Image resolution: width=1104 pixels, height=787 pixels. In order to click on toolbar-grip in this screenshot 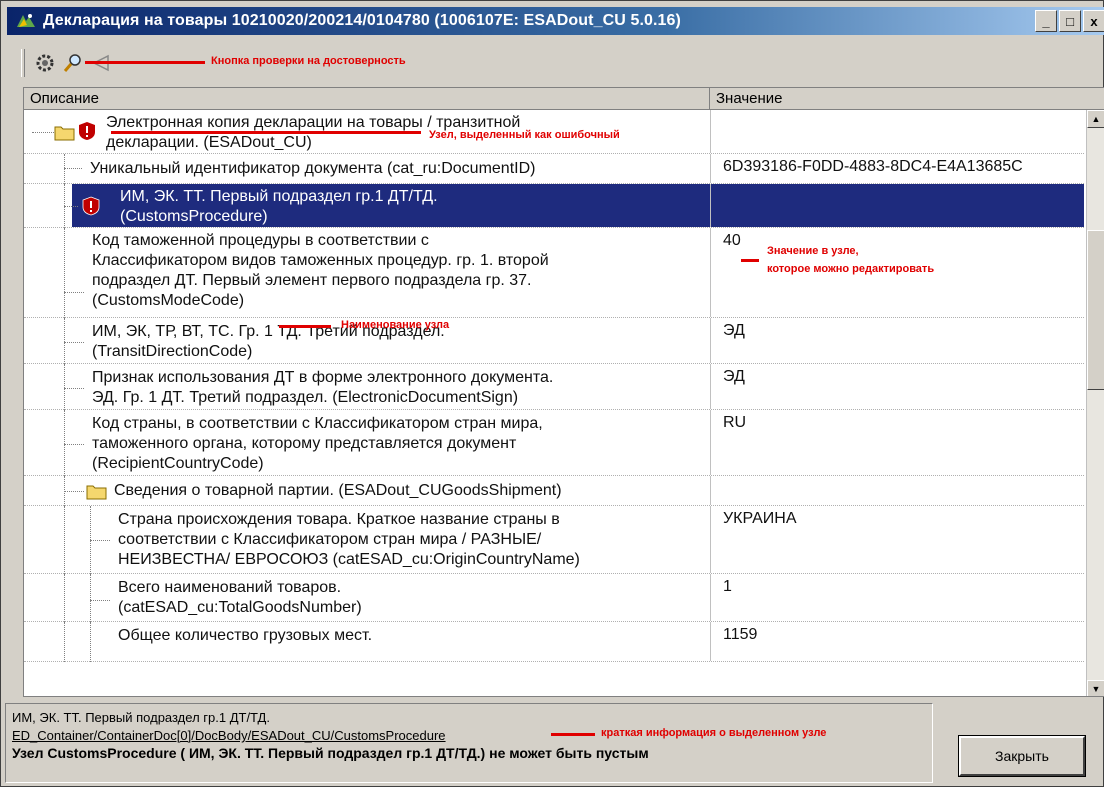, I will do `click(23, 63)`.